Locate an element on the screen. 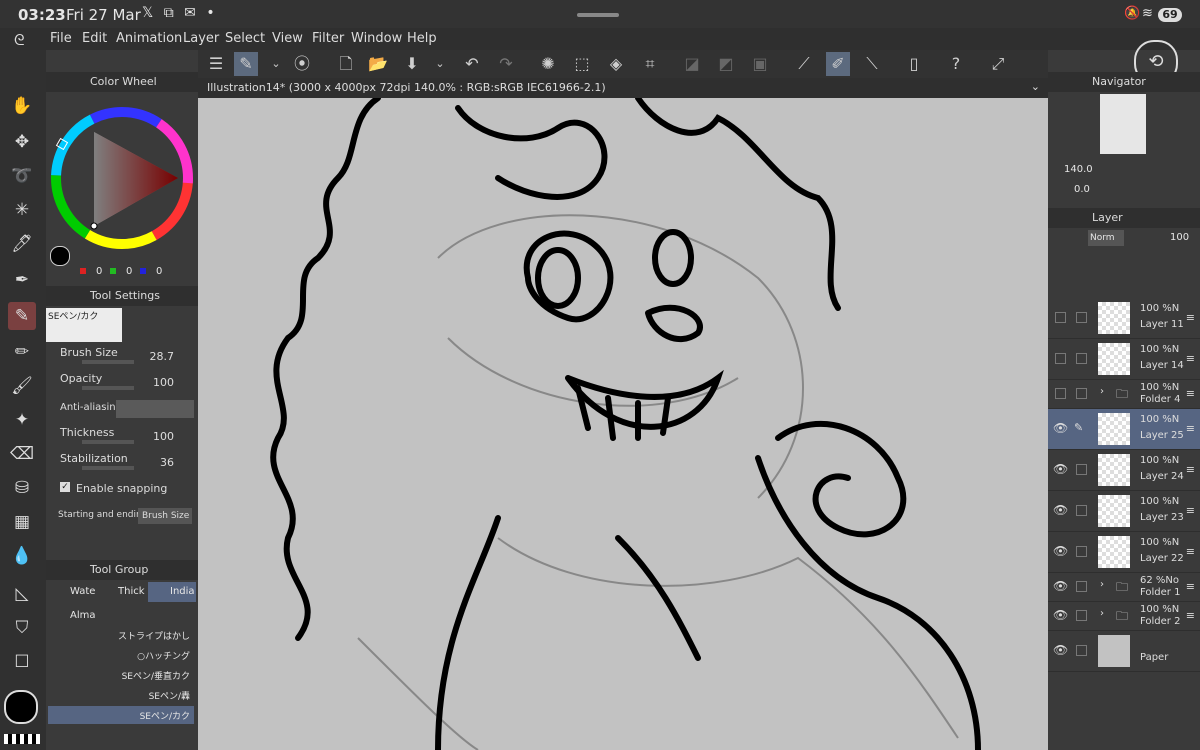 The width and height of the screenshot is (1200, 750). eyedropper-icon: 🖊 is located at coordinates (22, 244).